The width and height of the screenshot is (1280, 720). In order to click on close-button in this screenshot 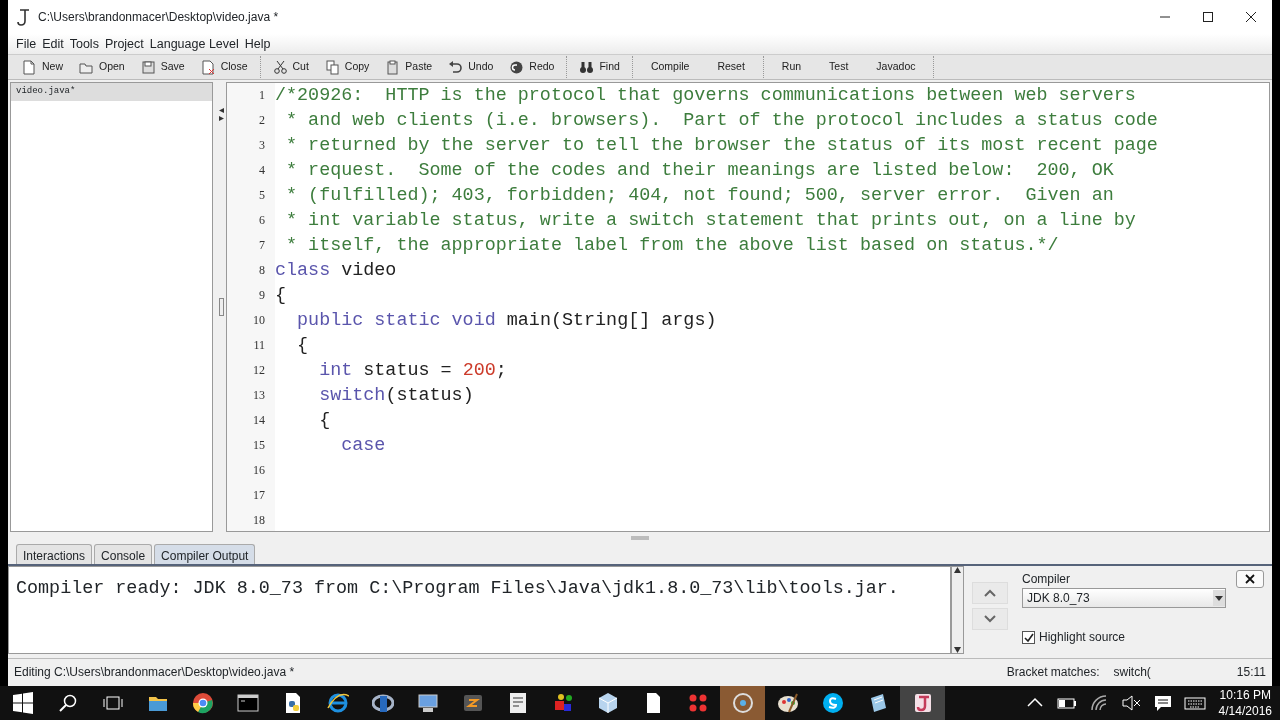, I will do `click(1250, 579)`.